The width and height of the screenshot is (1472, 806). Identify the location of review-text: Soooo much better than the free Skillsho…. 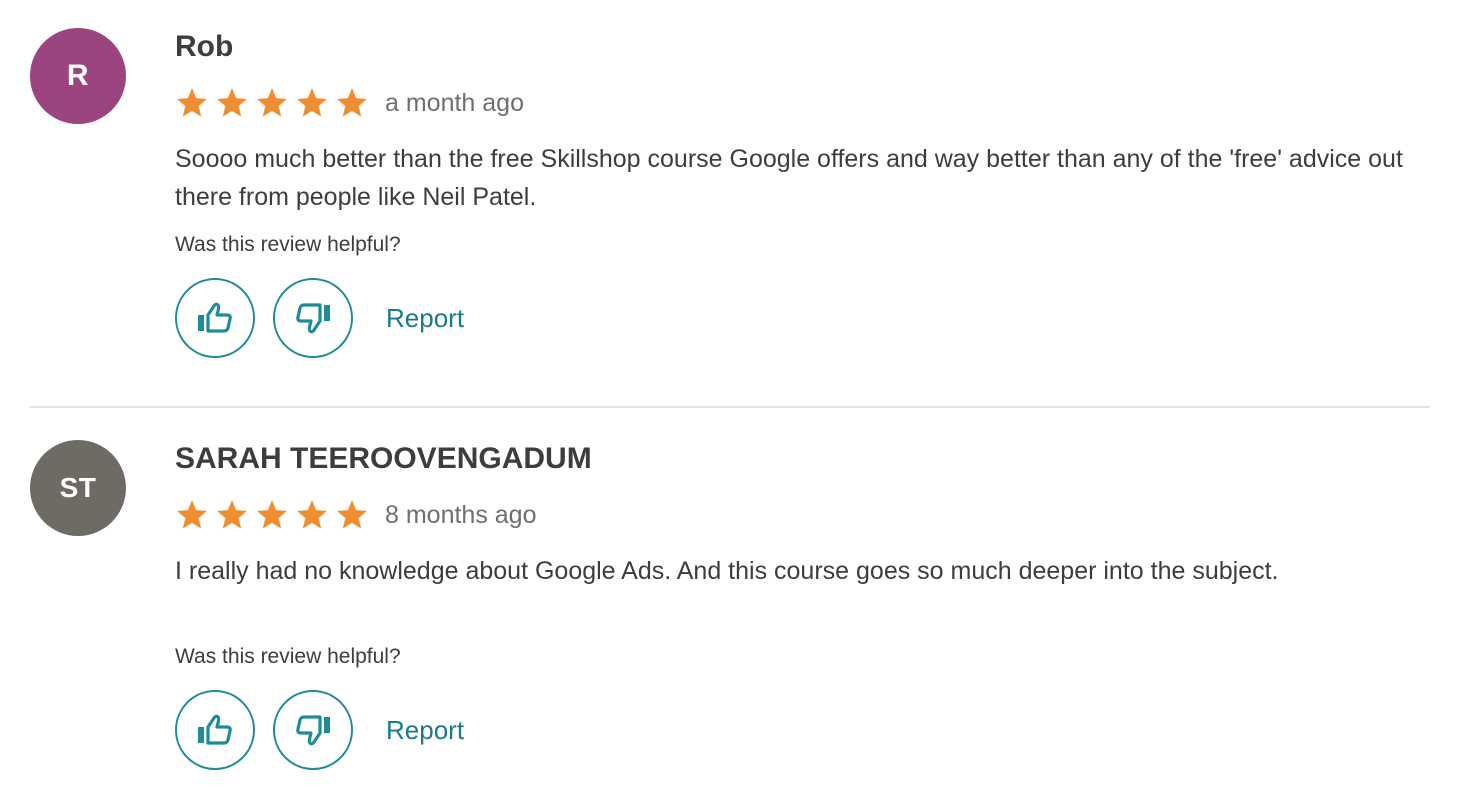
(789, 178).